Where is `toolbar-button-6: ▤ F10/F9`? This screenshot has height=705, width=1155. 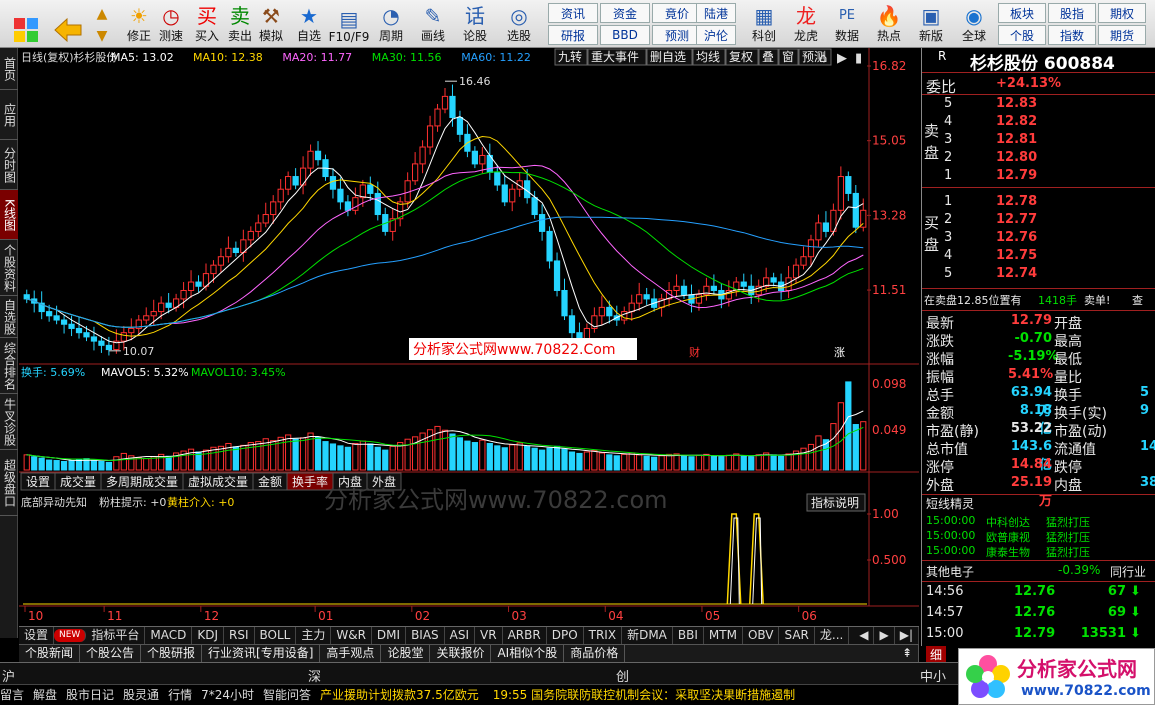 toolbar-button-6: ▤ F10/F9 is located at coordinates (349, 24).